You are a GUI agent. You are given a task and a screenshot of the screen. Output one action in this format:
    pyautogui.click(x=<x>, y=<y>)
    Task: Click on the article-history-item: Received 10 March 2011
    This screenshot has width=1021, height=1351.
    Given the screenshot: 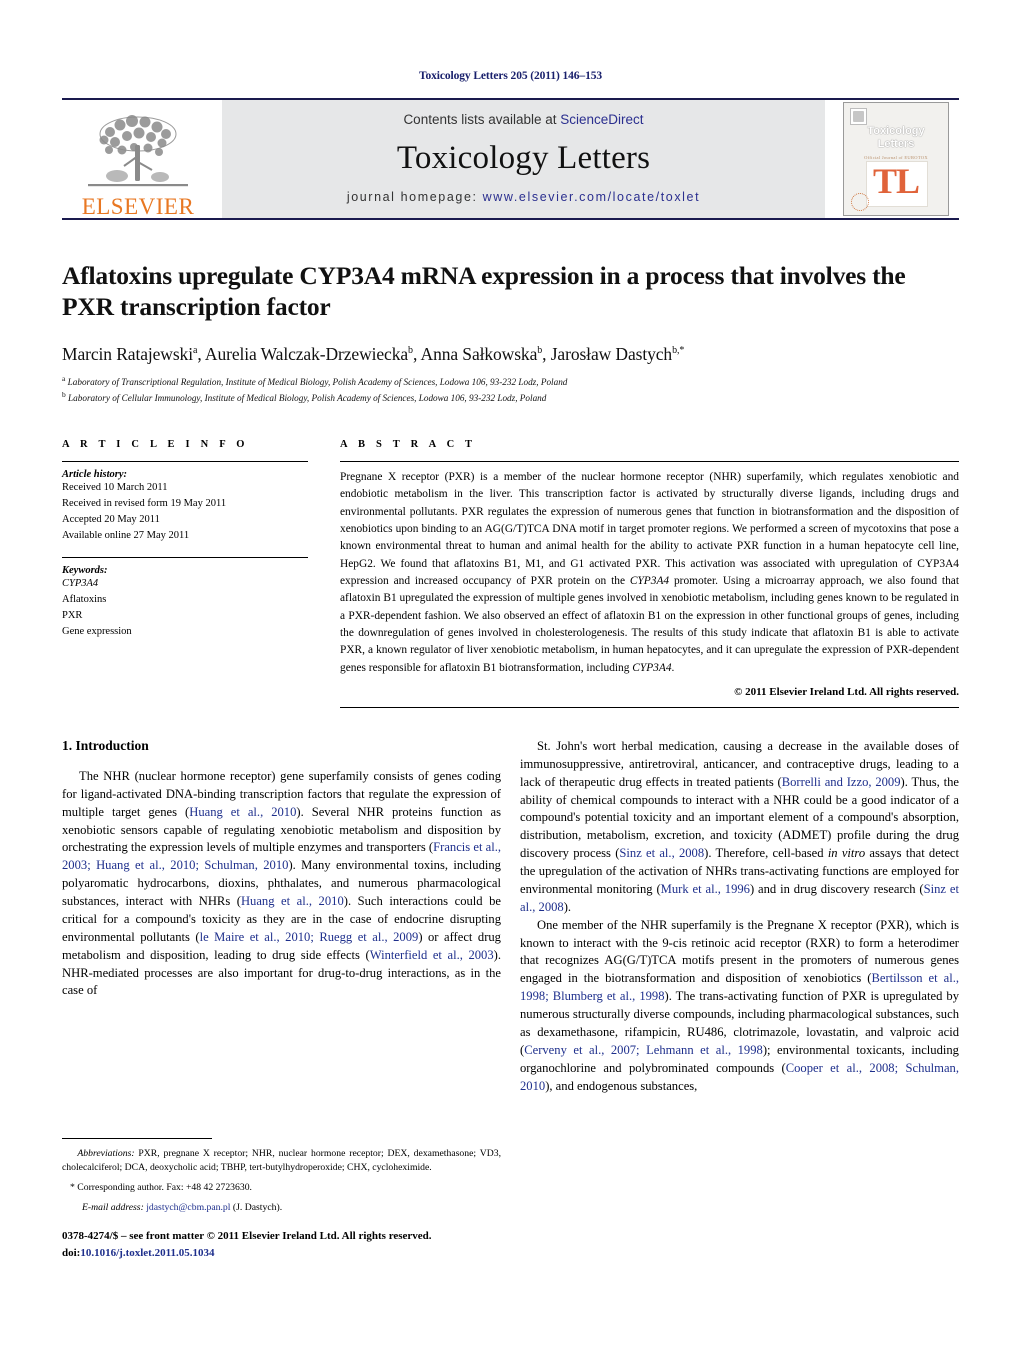 What is the action you would take?
    pyautogui.click(x=115, y=488)
    